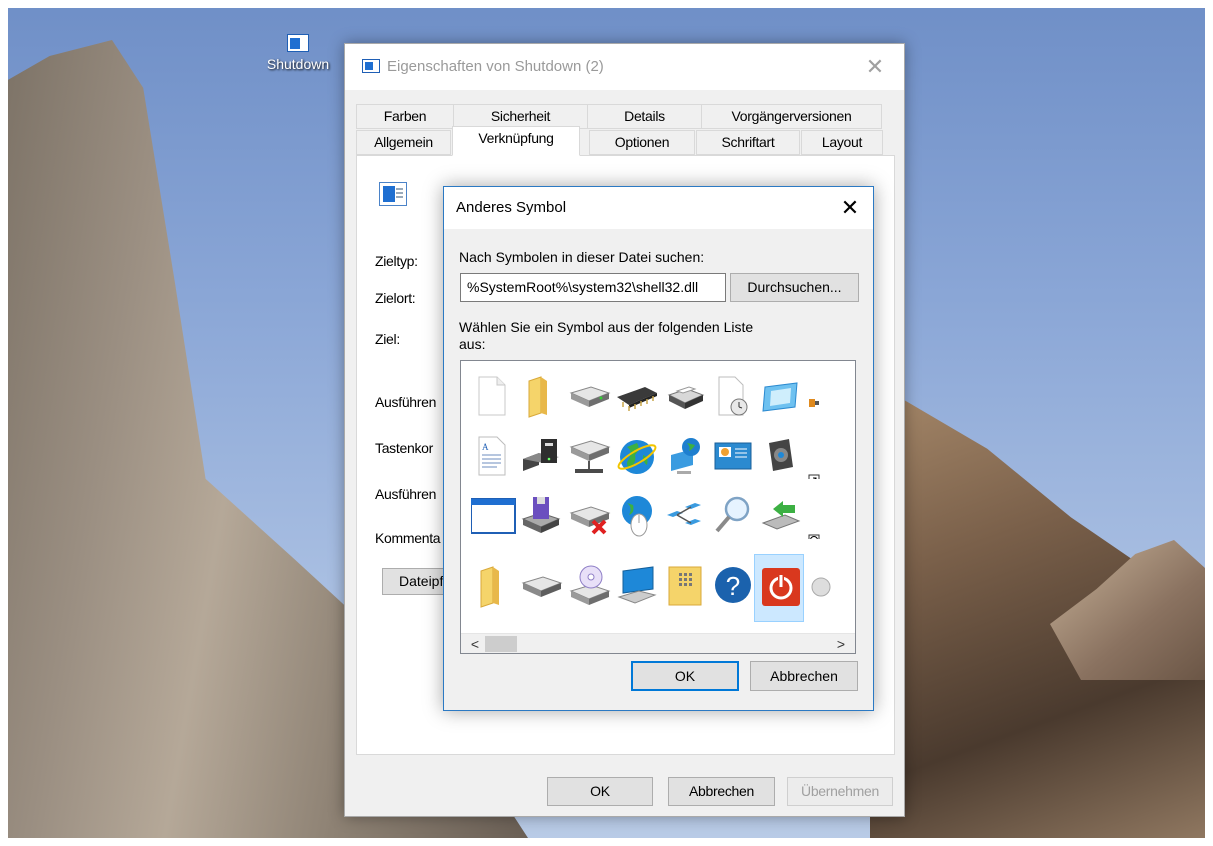  Describe the element at coordinates (804, 676) in the screenshot. I see `dialog-cancel-button: Abbrechen` at that location.